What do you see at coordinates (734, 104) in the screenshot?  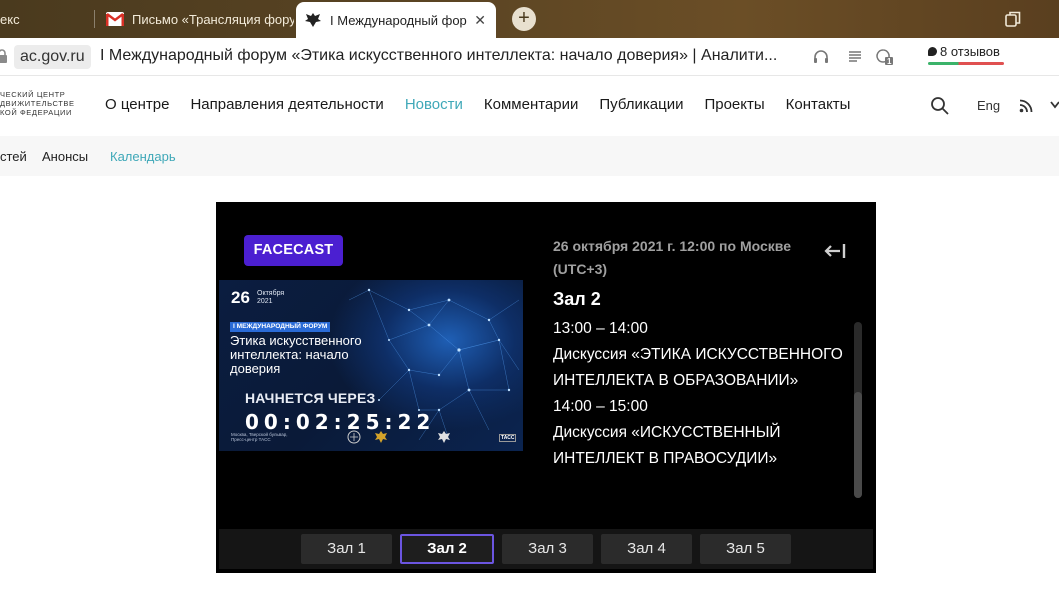 I see `nav-item-projects: Проекты` at bounding box center [734, 104].